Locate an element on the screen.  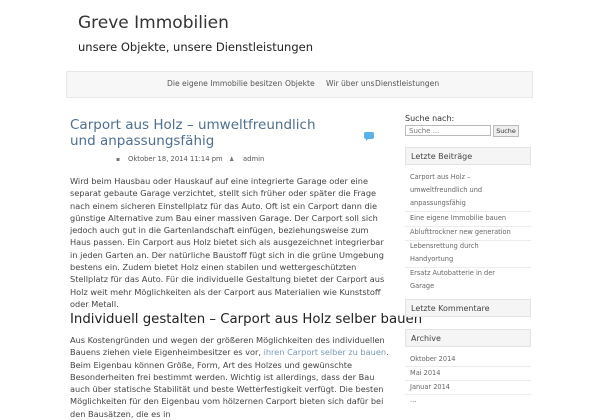
recent-post-link: Eine eigene Immobilie bauen is located at coordinates (458, 218).